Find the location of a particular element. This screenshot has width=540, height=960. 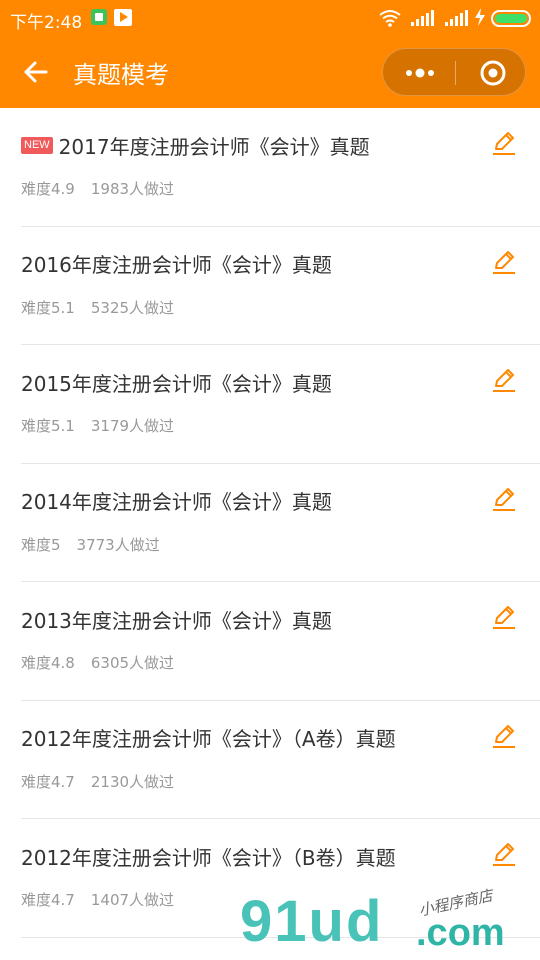

item-title-row: 2012年度注册会计师《会计》（B卷）真题 is located at coordinates (208, 856).